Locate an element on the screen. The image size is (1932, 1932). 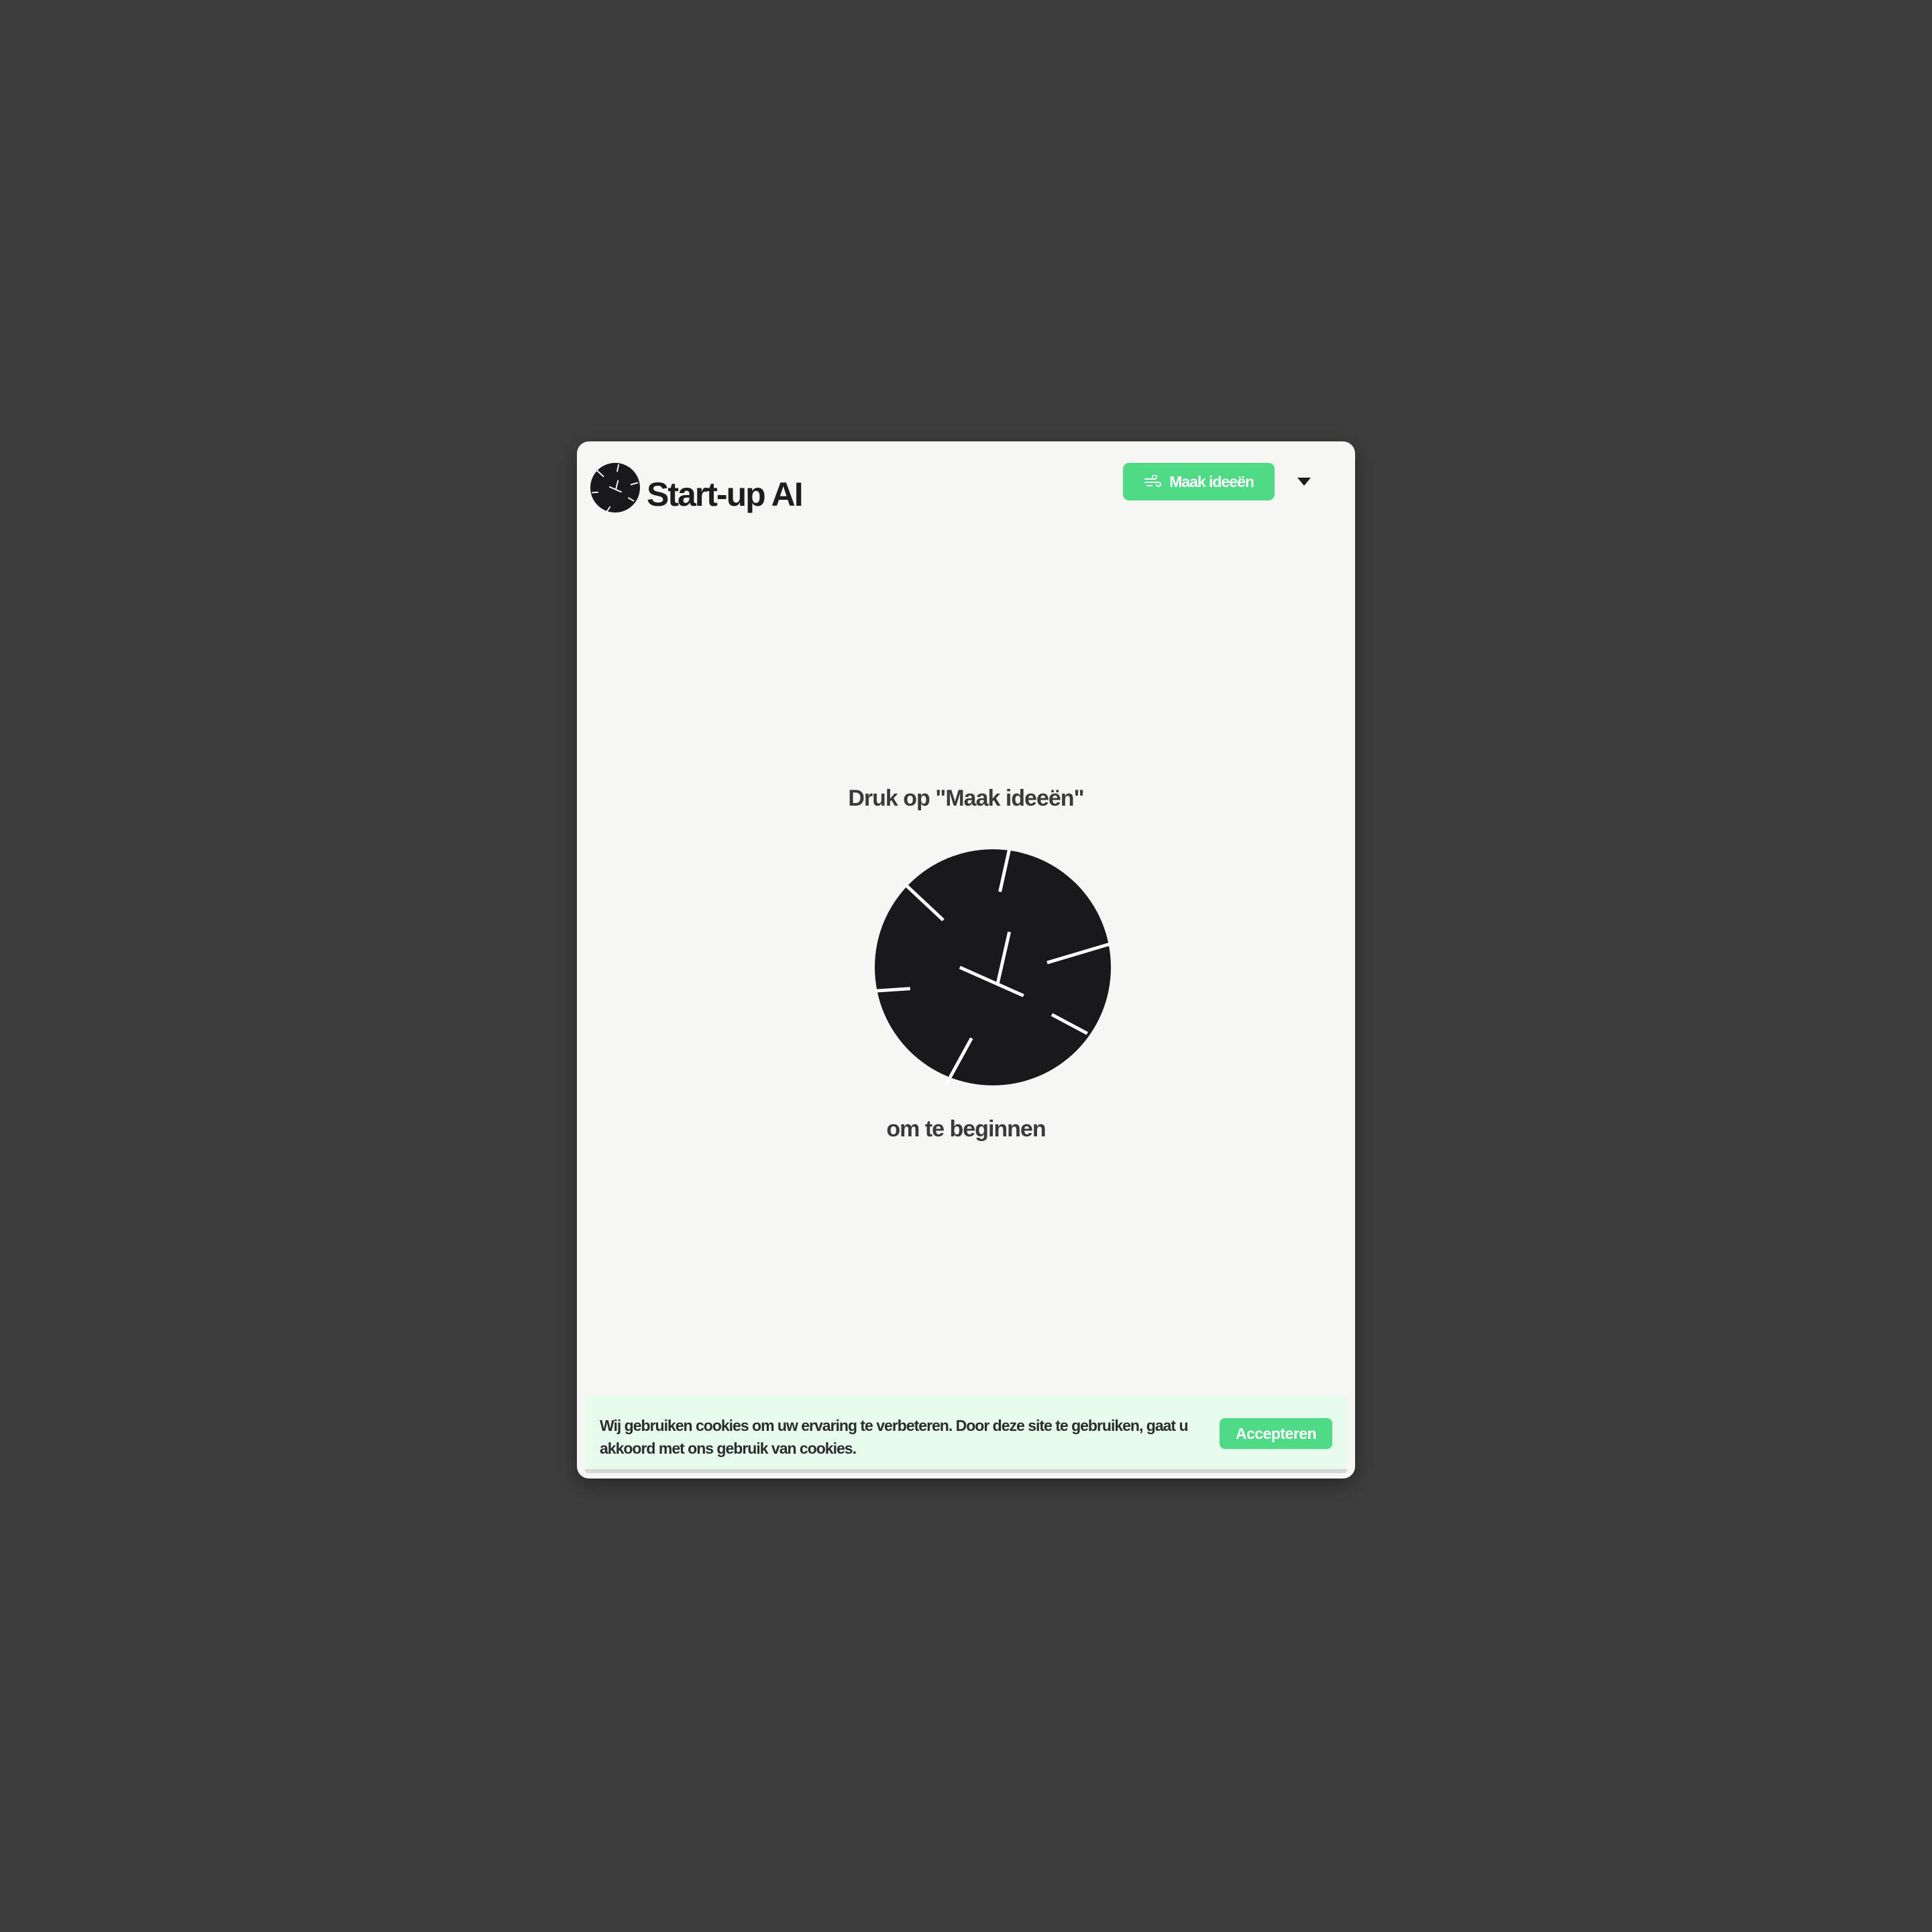
brand: Start-up AI is located at coordinates (697, 482).